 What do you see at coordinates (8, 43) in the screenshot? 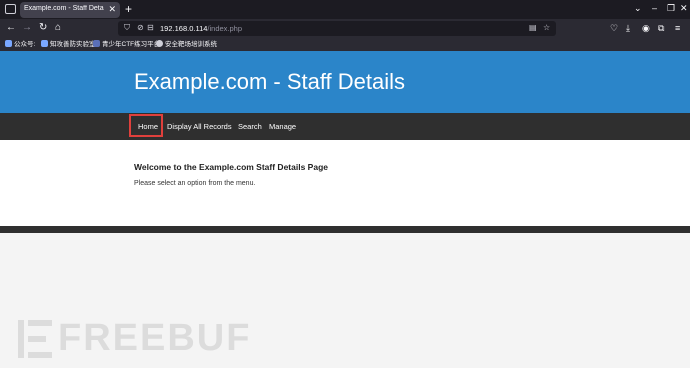
I see `wechat-icon` at bounding box center [8, 43].